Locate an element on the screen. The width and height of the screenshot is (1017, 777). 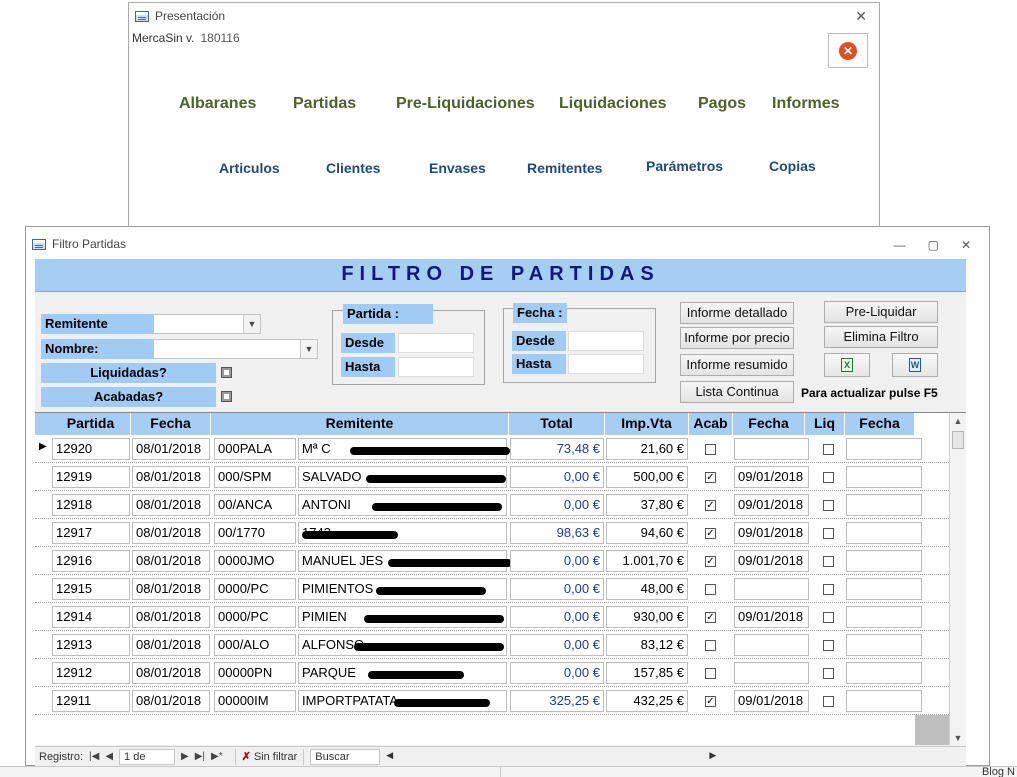
menu-copias: Copias is located at coordinates (792, 166).